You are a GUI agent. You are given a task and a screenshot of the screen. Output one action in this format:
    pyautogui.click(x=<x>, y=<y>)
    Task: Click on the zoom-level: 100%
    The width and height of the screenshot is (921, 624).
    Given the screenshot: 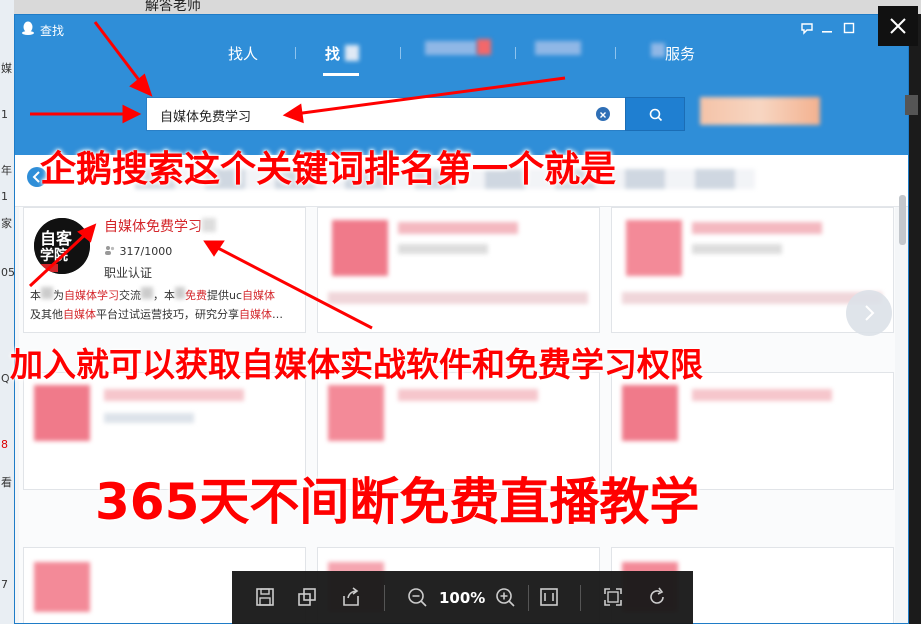 What is the action you would take?
    pyautogui.click(x=462, y=598)
    